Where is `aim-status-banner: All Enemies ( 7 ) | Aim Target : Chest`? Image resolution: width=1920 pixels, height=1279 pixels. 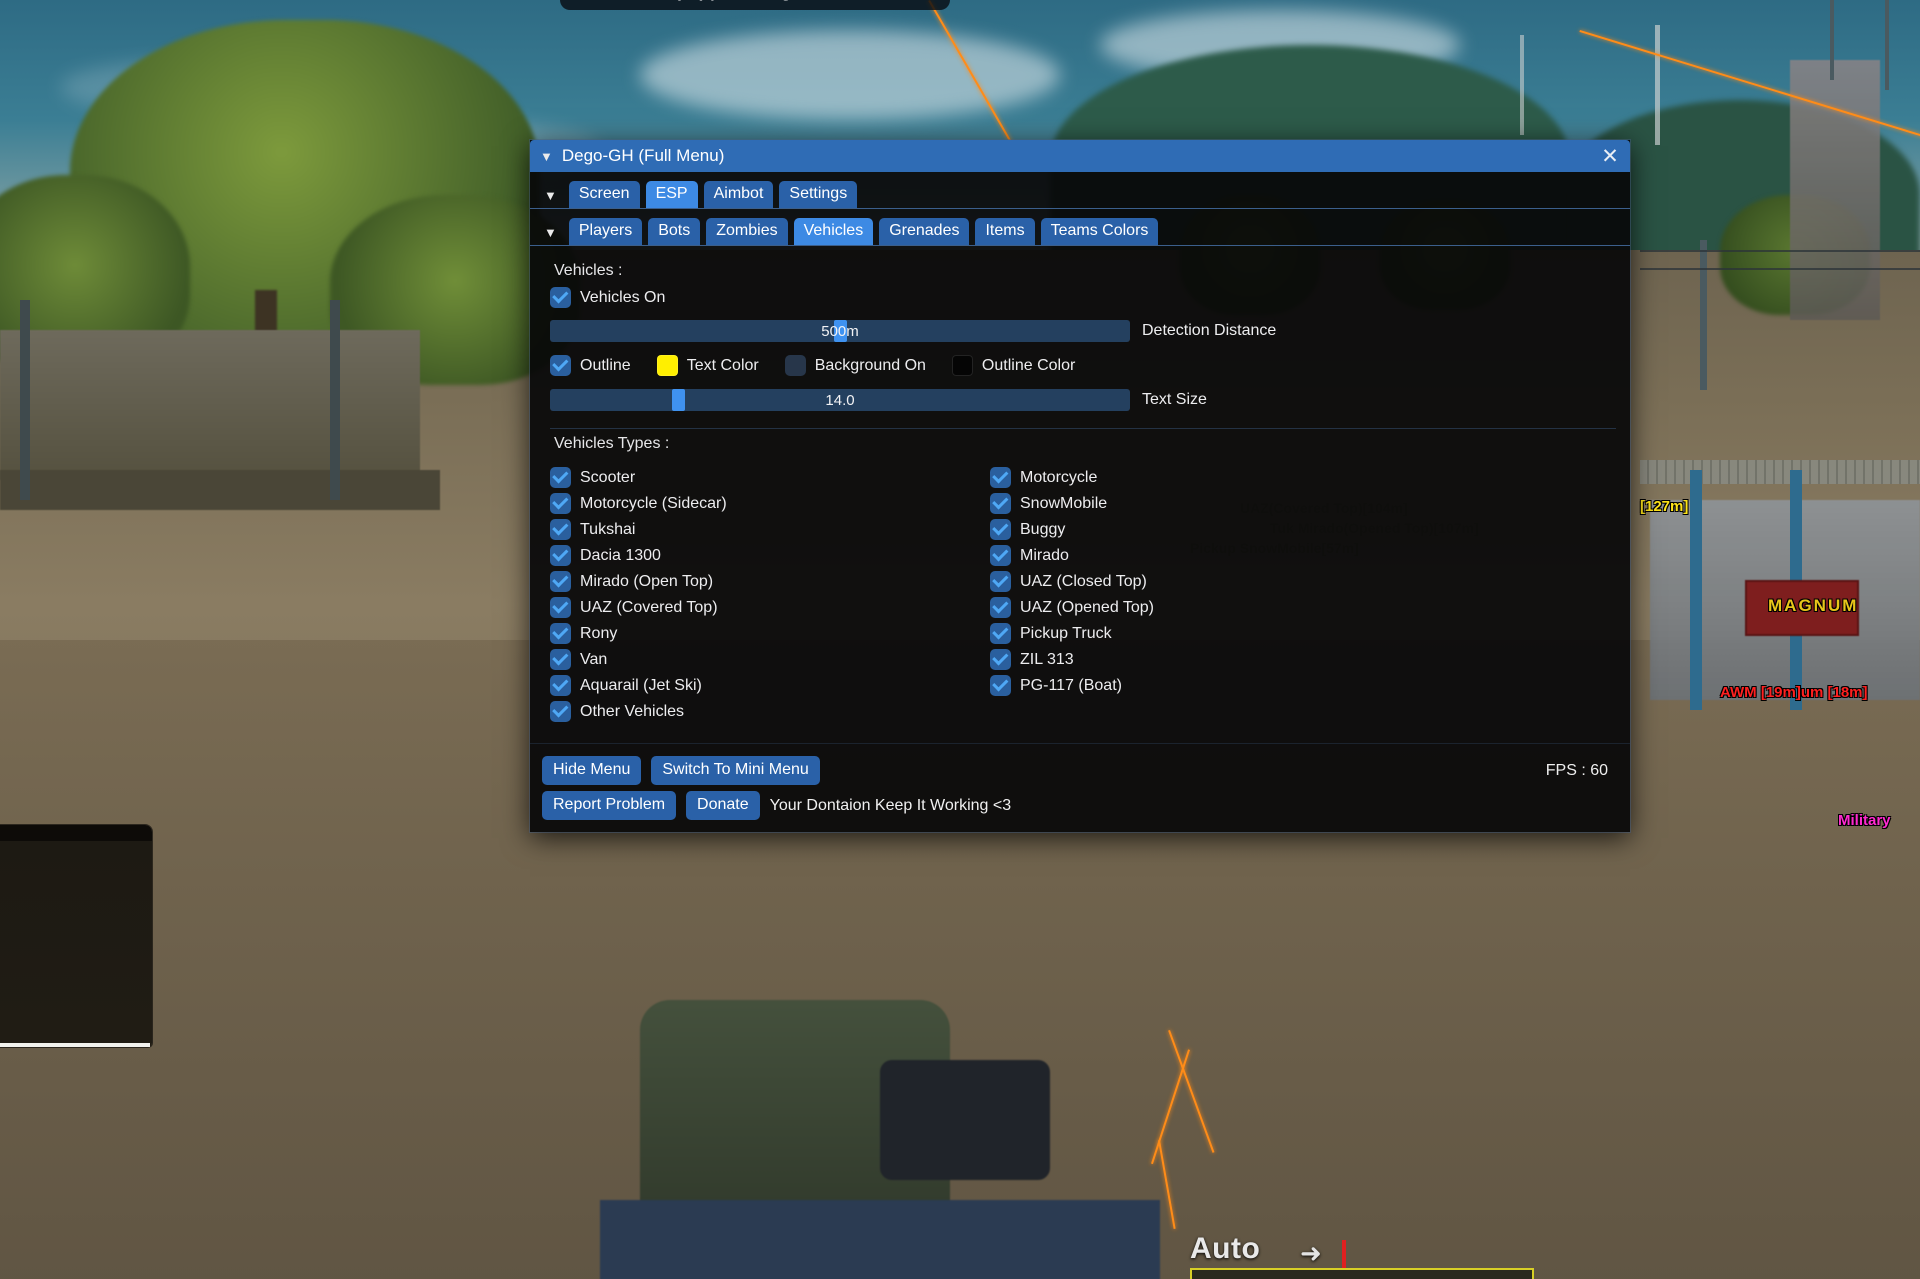
aim-status-banner: All Enemies ( 7 ) | Aim Target : Chest is located at coordinates (755, 5).